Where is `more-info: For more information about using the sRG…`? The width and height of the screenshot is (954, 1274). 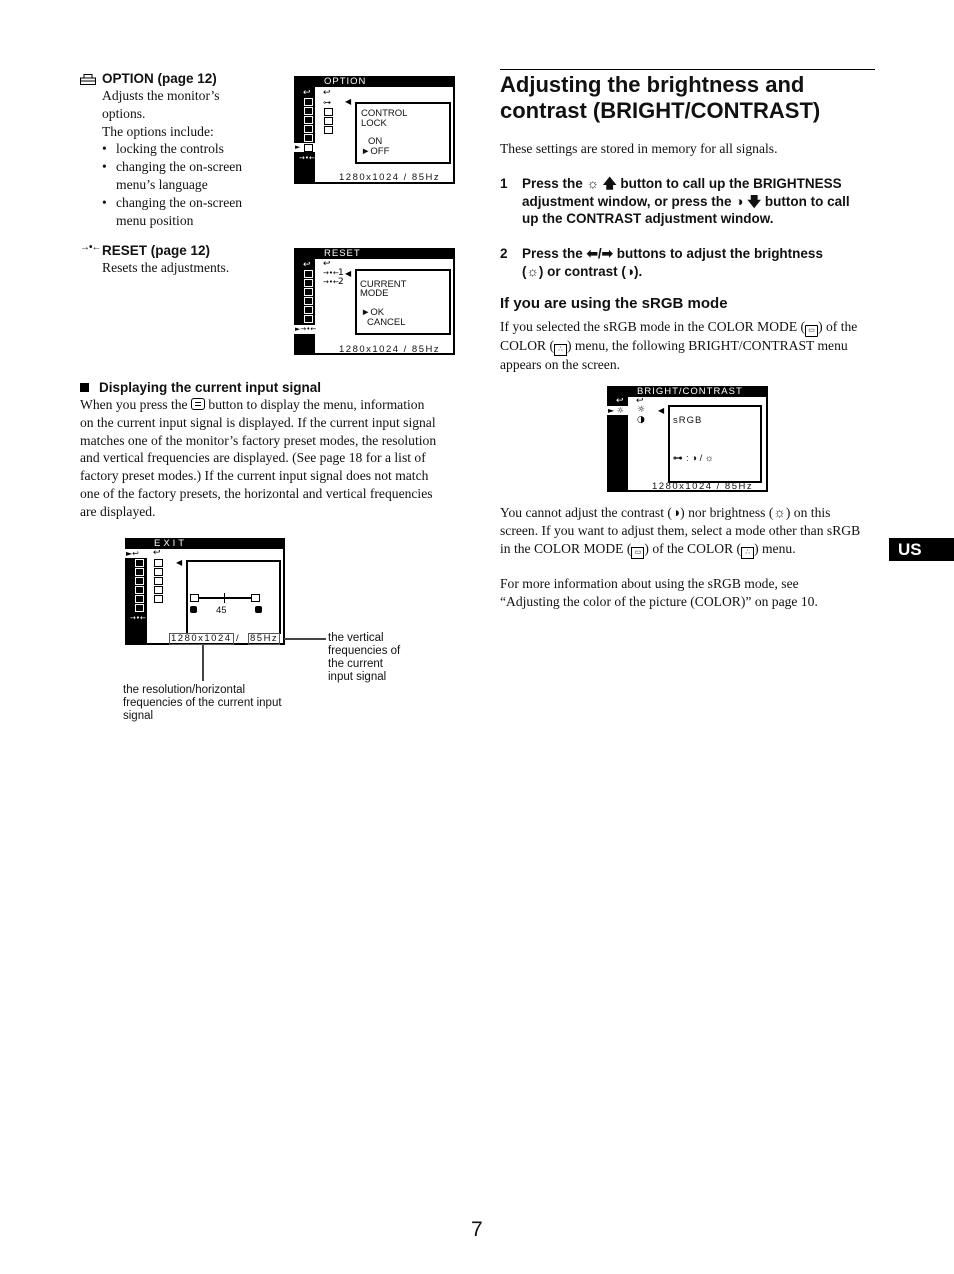 more-info: For more information about using the sRG… is located at coordinates (659, 592).